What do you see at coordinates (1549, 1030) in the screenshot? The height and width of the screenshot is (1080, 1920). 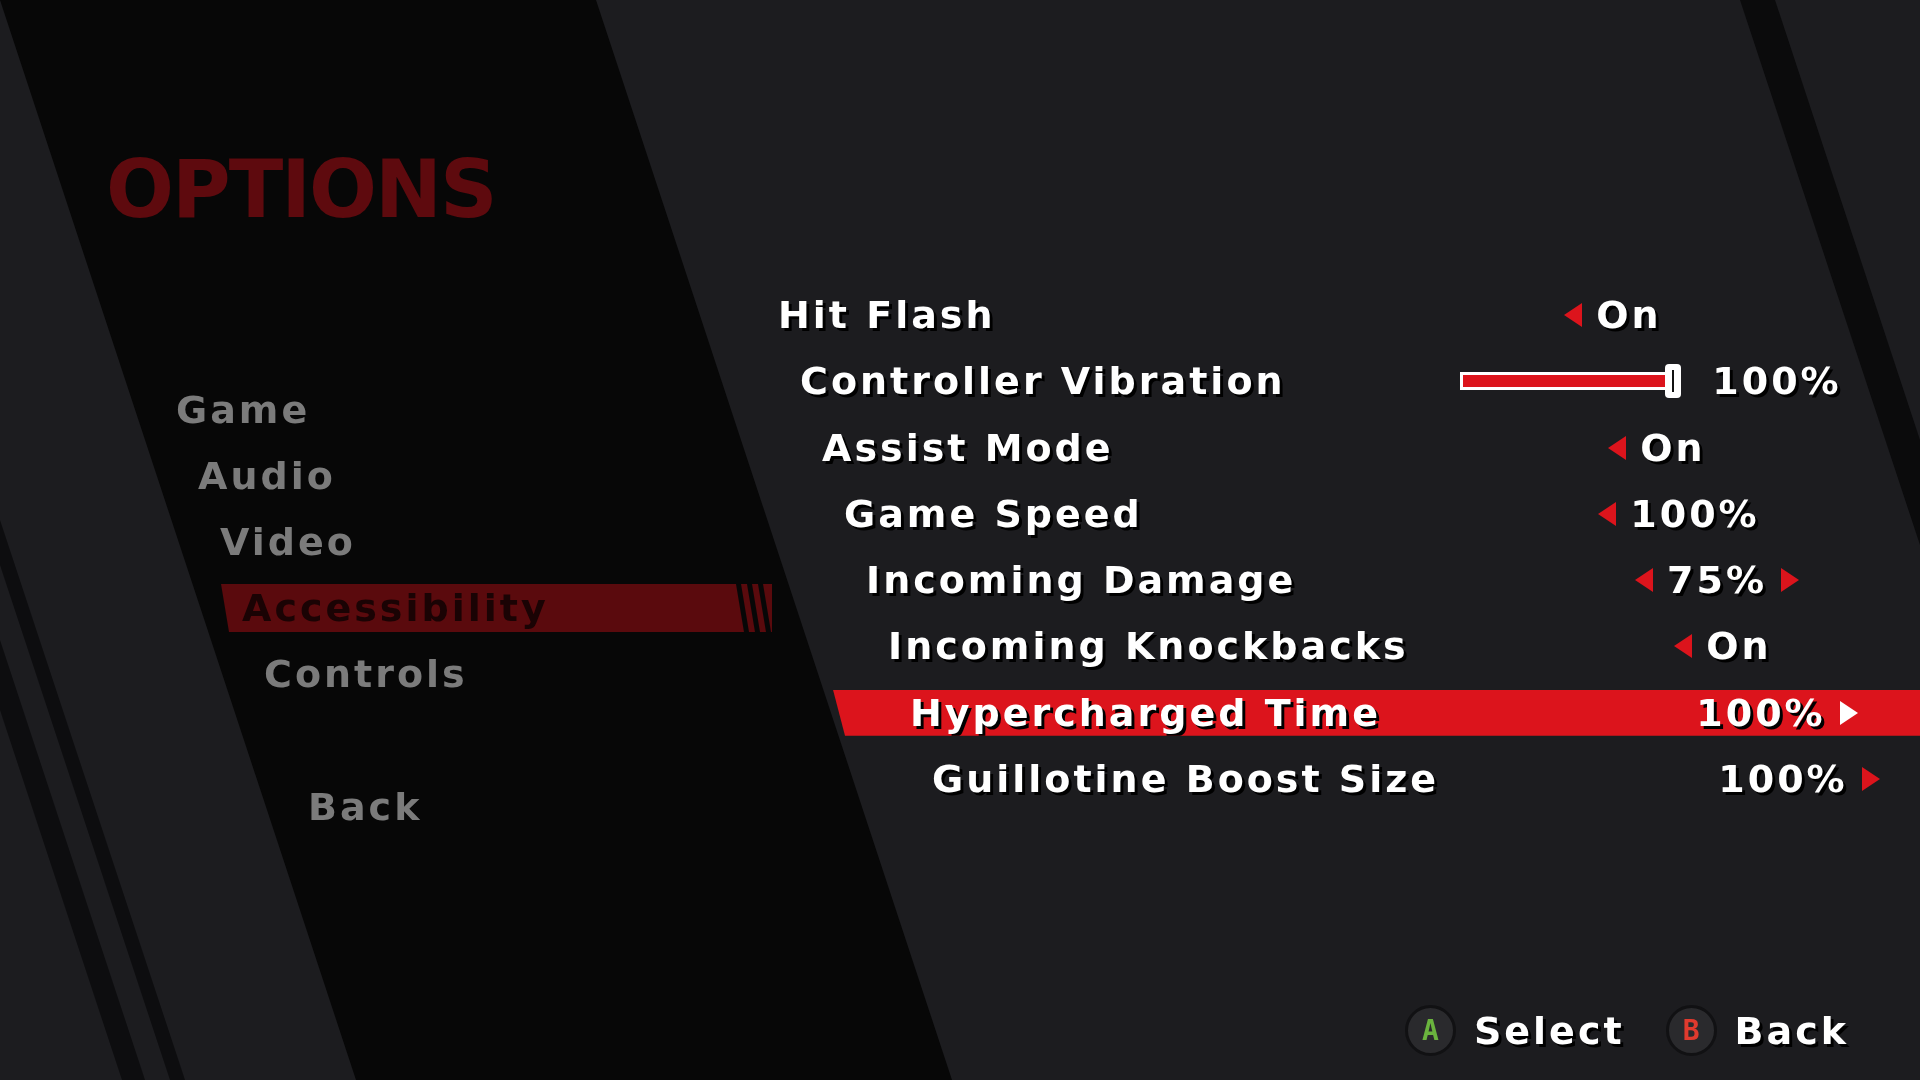 I see `hint-label: Select` at bounding box center [1549, 1030].